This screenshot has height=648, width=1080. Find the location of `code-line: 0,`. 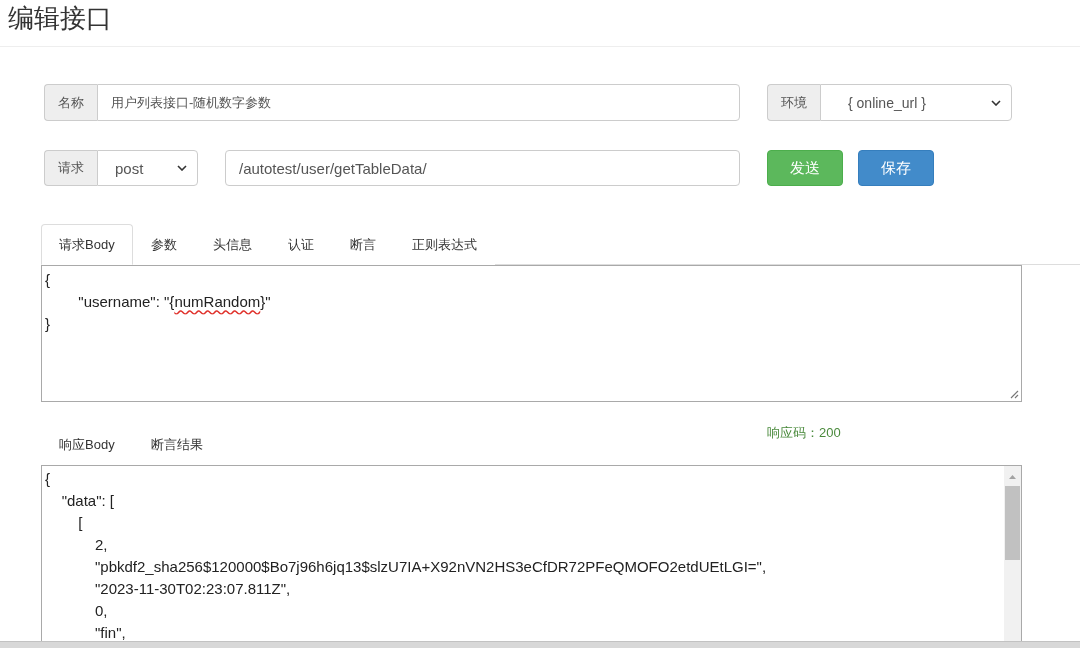

code-line: 0, is located at coordinates (101, 611).